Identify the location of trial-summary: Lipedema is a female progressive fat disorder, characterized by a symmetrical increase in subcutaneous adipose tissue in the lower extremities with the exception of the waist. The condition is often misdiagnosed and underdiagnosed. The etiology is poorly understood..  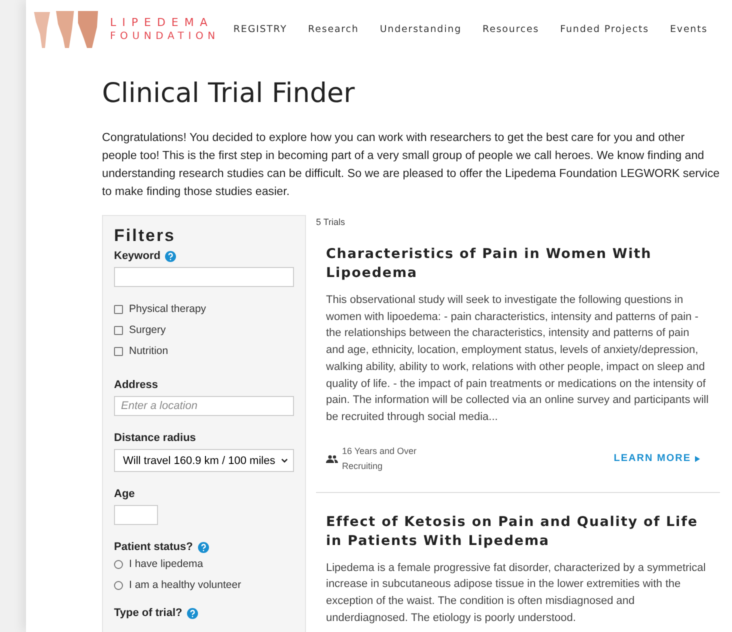
(516, 593).